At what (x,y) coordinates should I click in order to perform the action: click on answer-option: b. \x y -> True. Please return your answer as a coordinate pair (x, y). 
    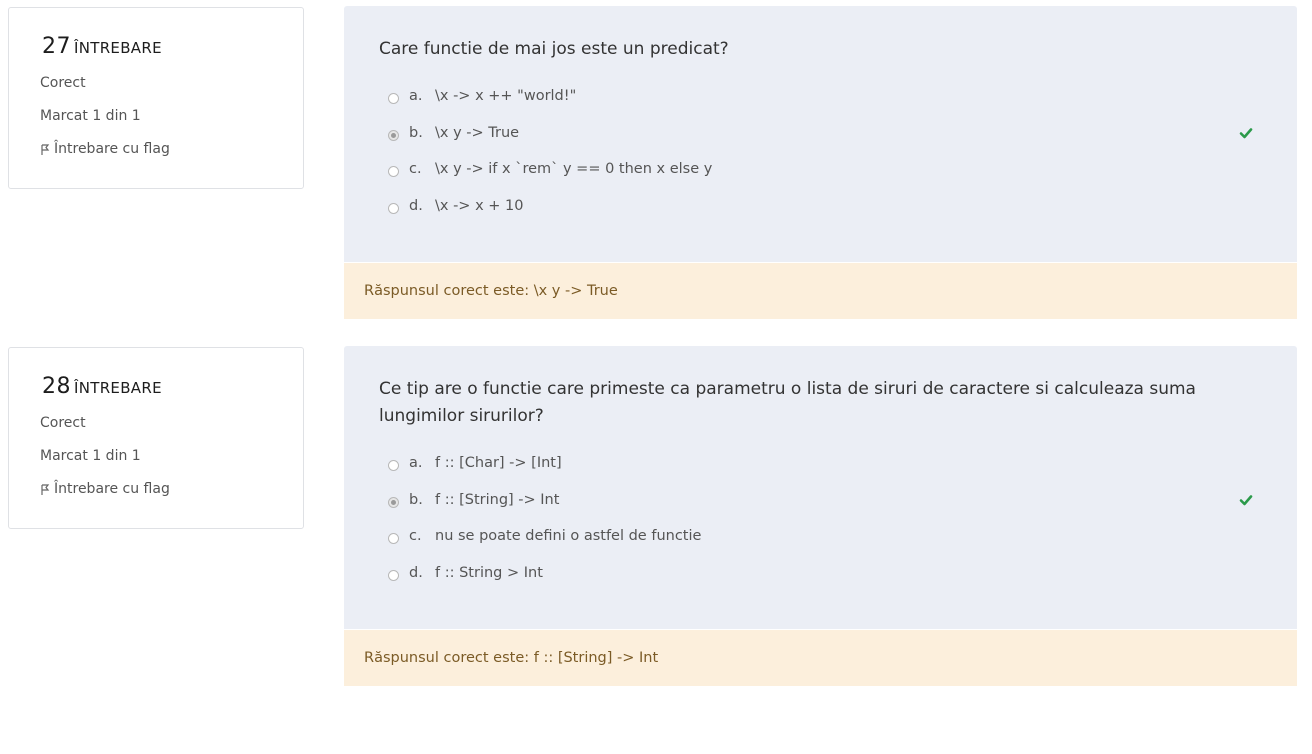
    Looking at the image, I should click on (813, 143).